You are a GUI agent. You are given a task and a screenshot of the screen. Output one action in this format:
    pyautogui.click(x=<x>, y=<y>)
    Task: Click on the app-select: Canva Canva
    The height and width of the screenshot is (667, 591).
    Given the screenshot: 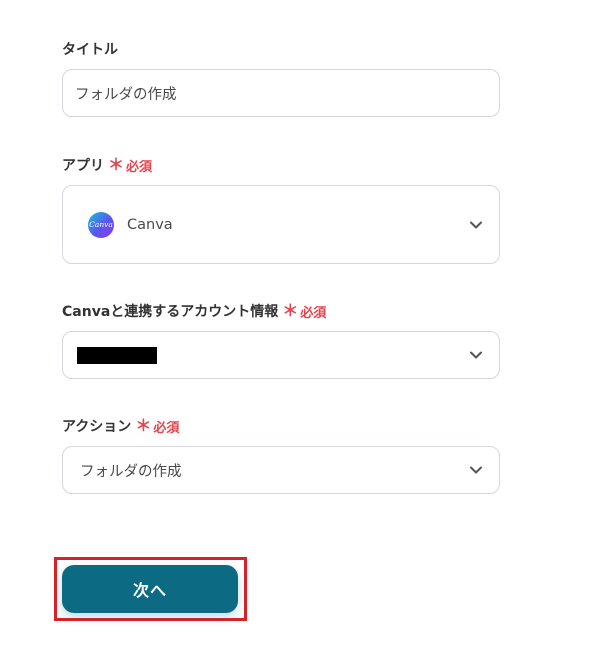 What is the action you would take?
    pyautogui.click(x=281, y=224)
    